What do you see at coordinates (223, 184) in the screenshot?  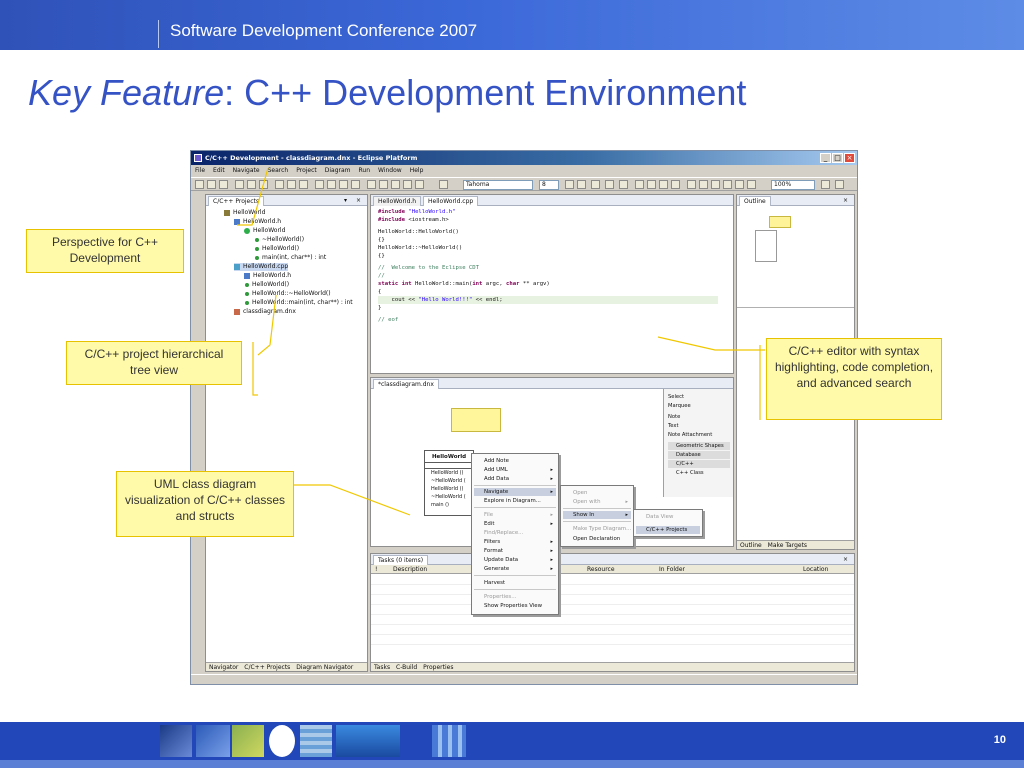 I see `print-icon` at bounding box center [223, 184].